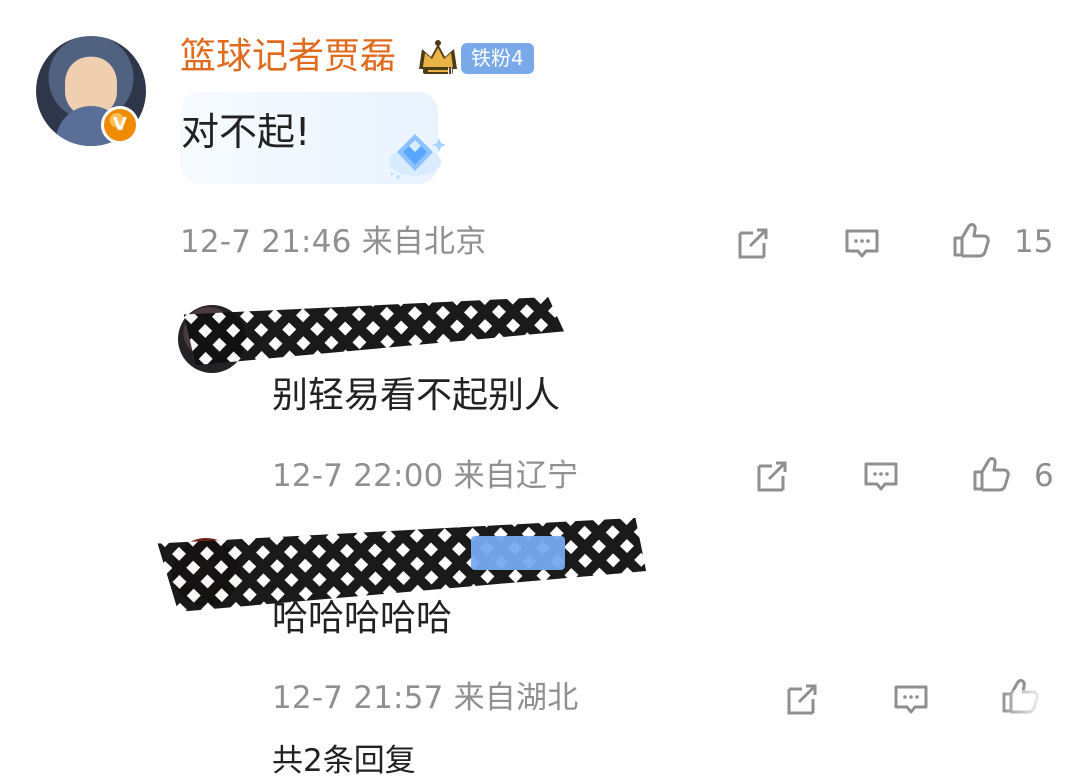 This screenshot has width=1088, height=779. Describe the element at coordinates (438, 58) in the screenshot. I see `crown-icon: II` at that location.